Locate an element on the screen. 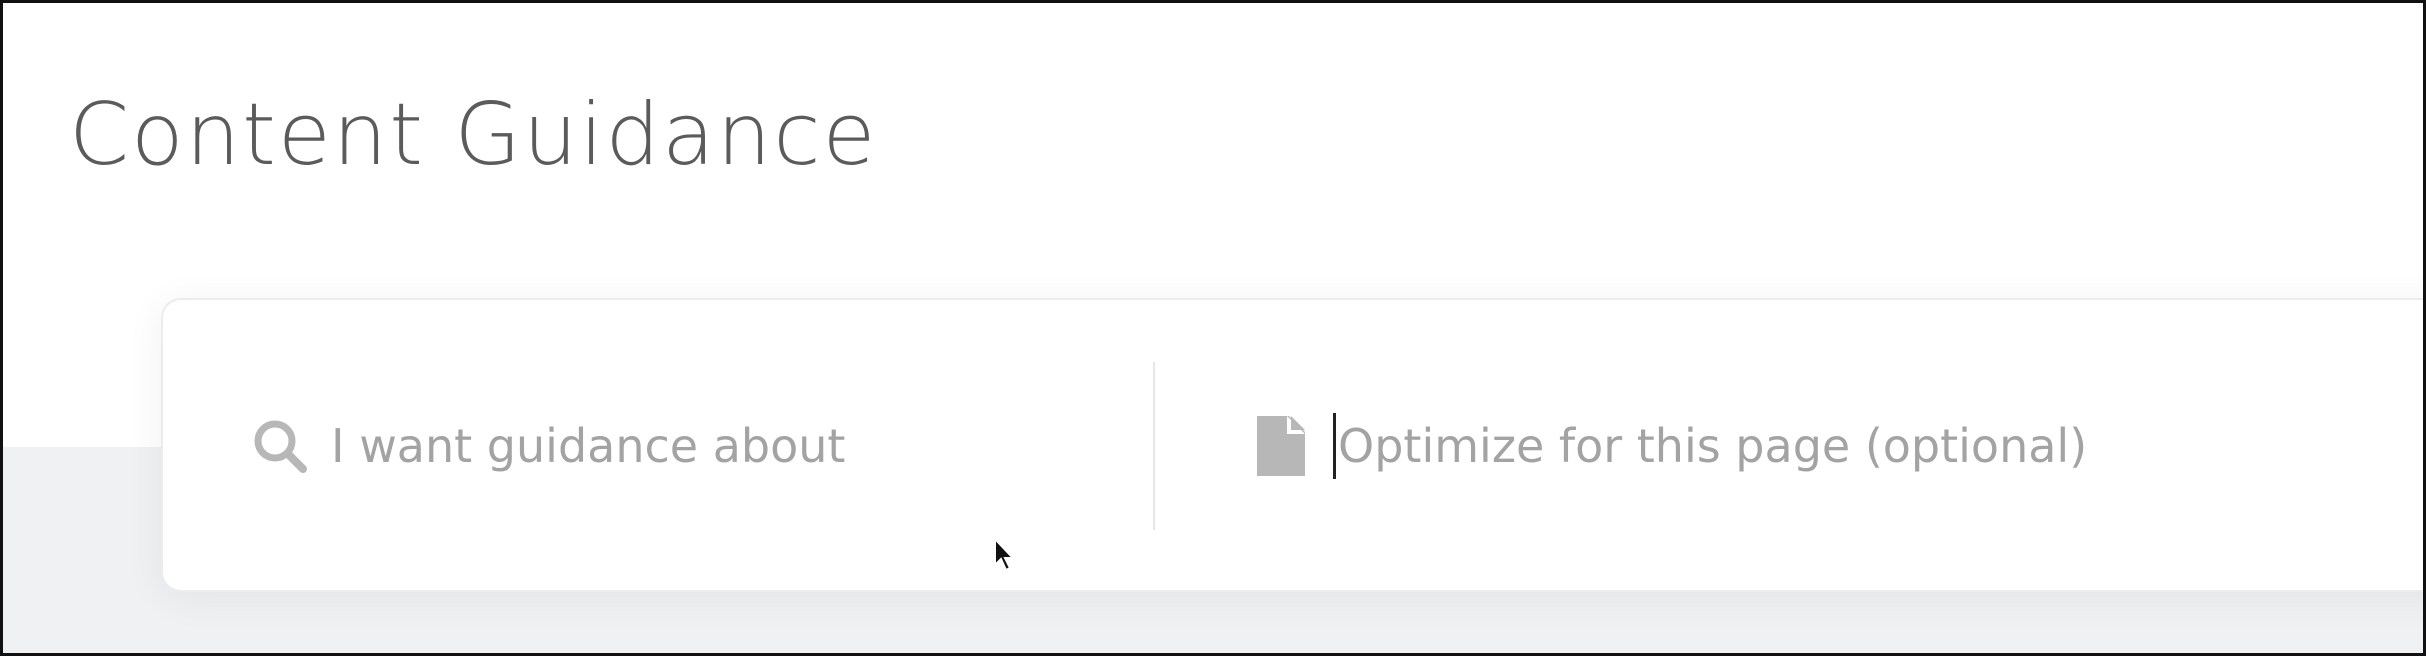  page-field is located at coordinates (1830, 446).